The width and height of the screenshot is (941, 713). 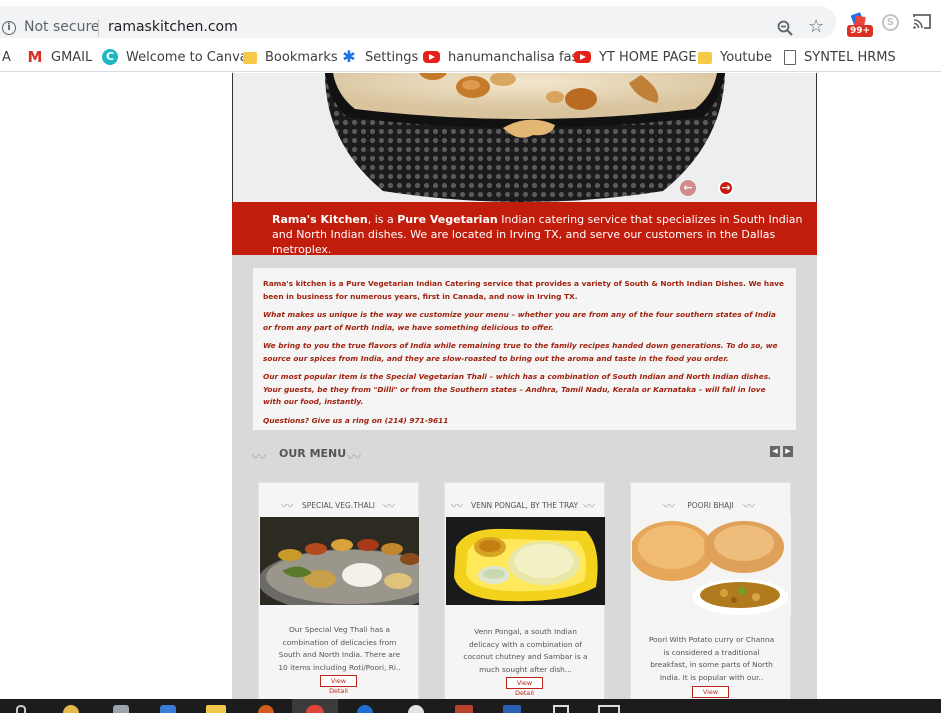 I want to click on cast-icon, so click(x=922, y=21).